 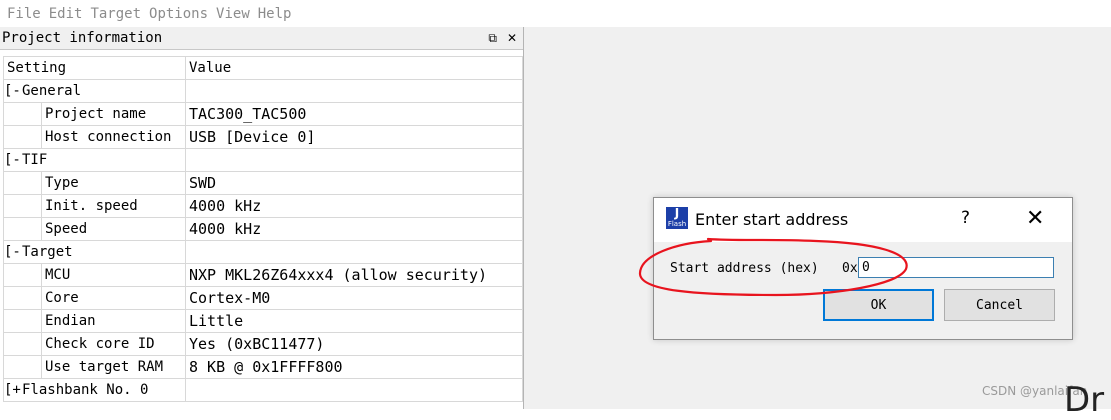 What do you see at coordinates (35, 160) in the screenshot?
I see `group-label: TIF` at bounding box center [35, 160].